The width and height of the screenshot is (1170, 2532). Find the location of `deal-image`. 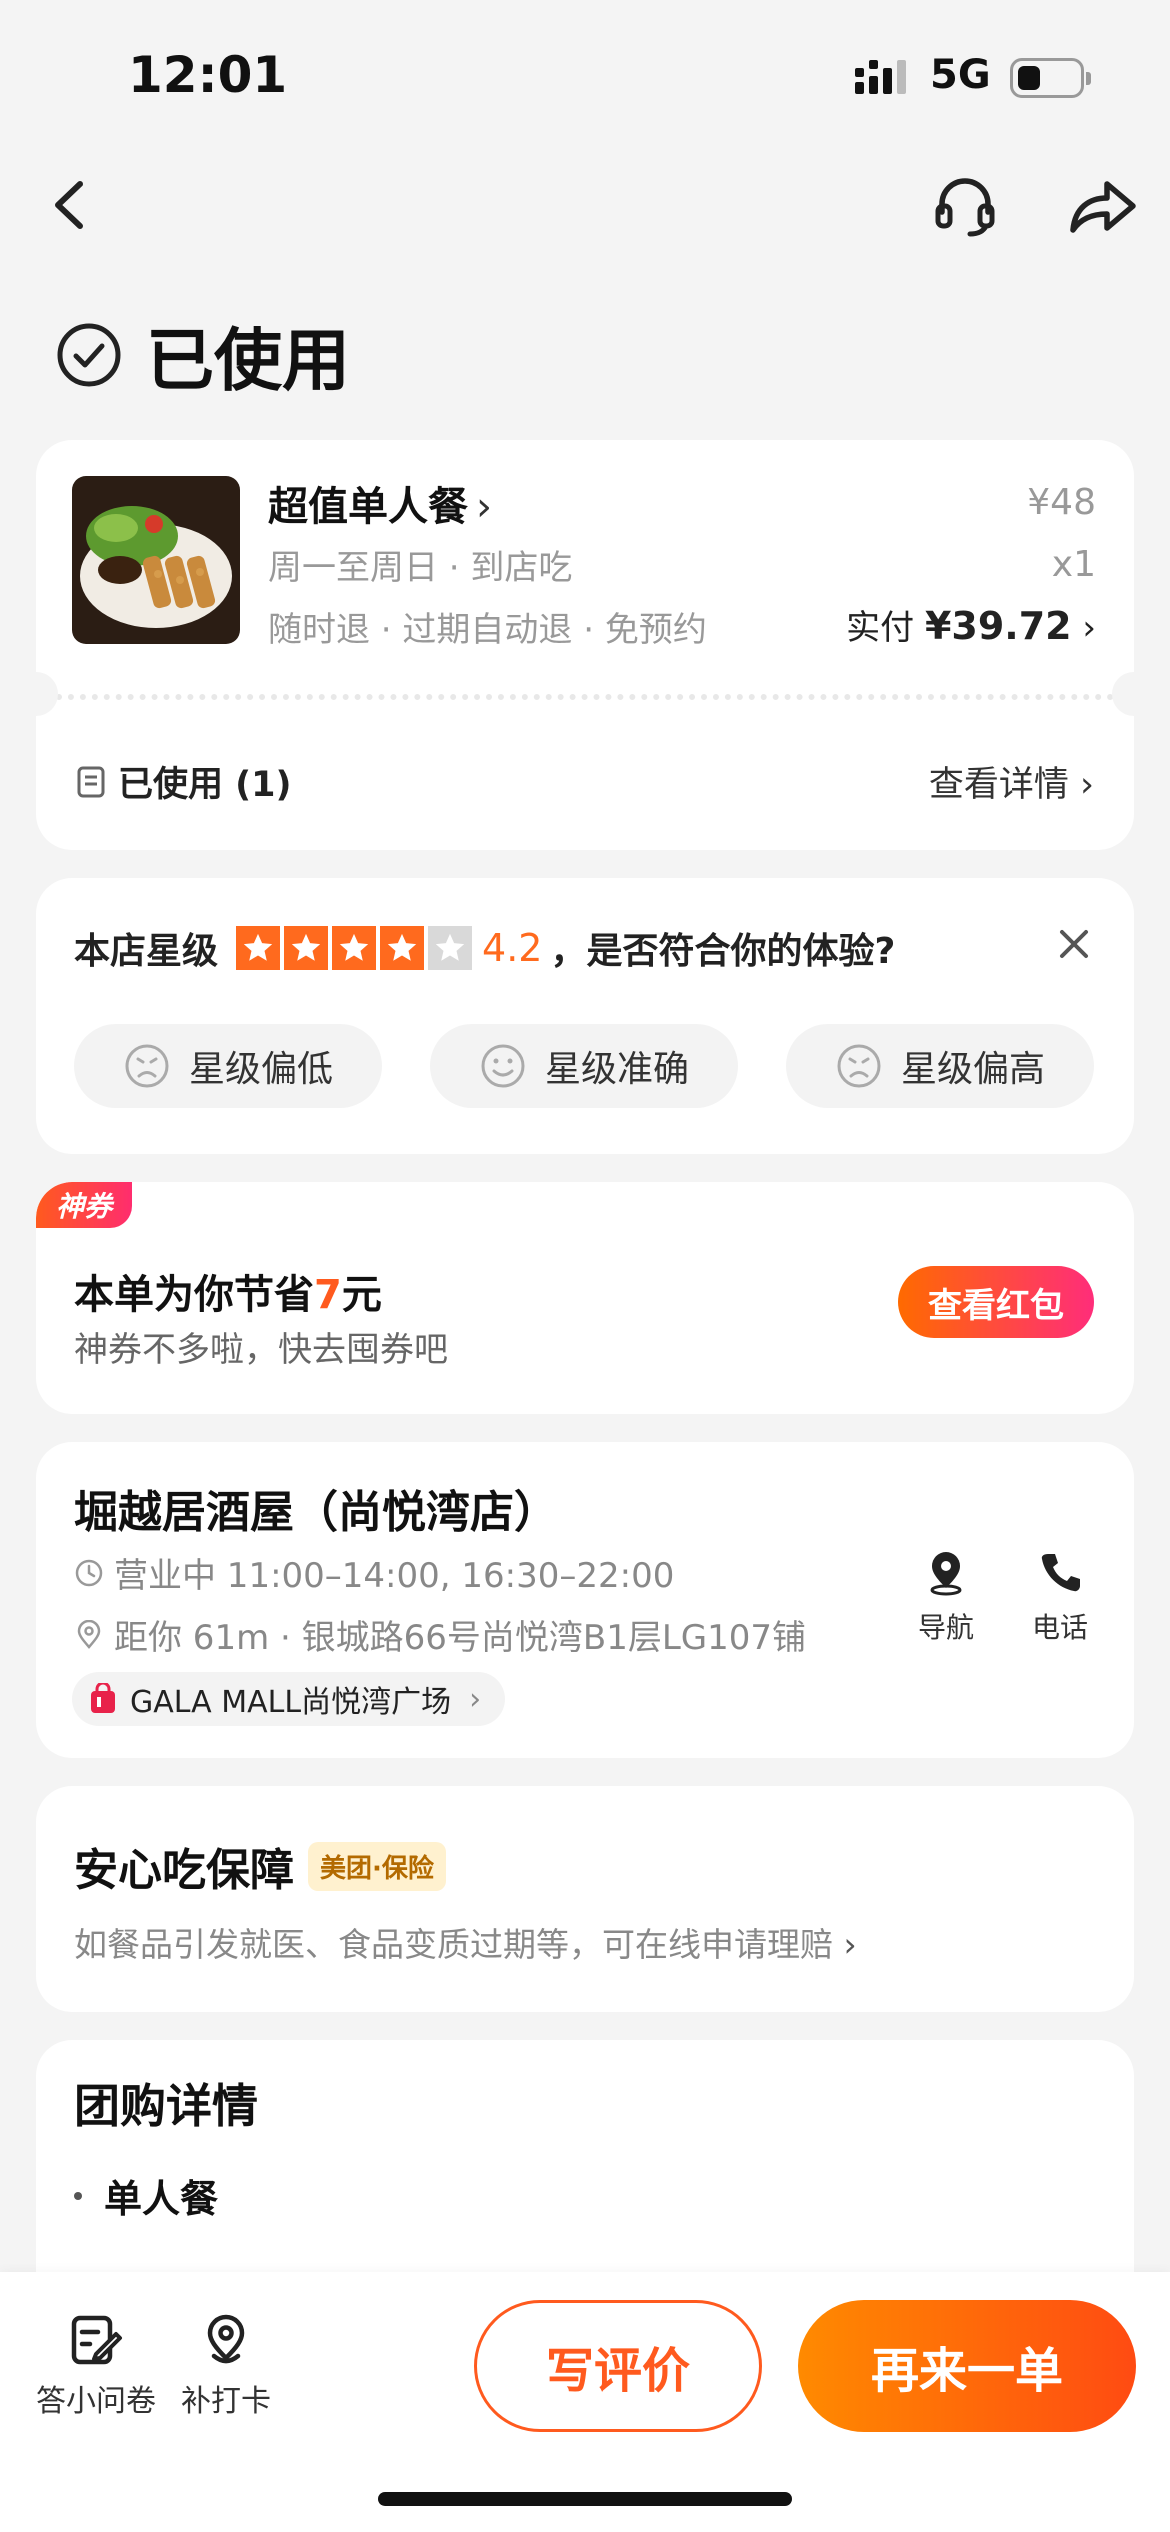

deal-image is located at coordinates (156, 560).